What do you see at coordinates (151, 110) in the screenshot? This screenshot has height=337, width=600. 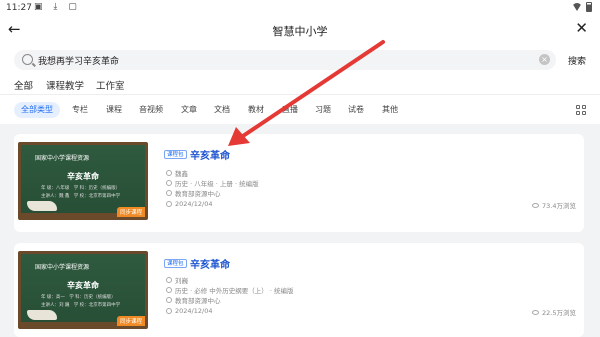 I see `filter-audio-video: 音视频` at bounding box center [151, 110].